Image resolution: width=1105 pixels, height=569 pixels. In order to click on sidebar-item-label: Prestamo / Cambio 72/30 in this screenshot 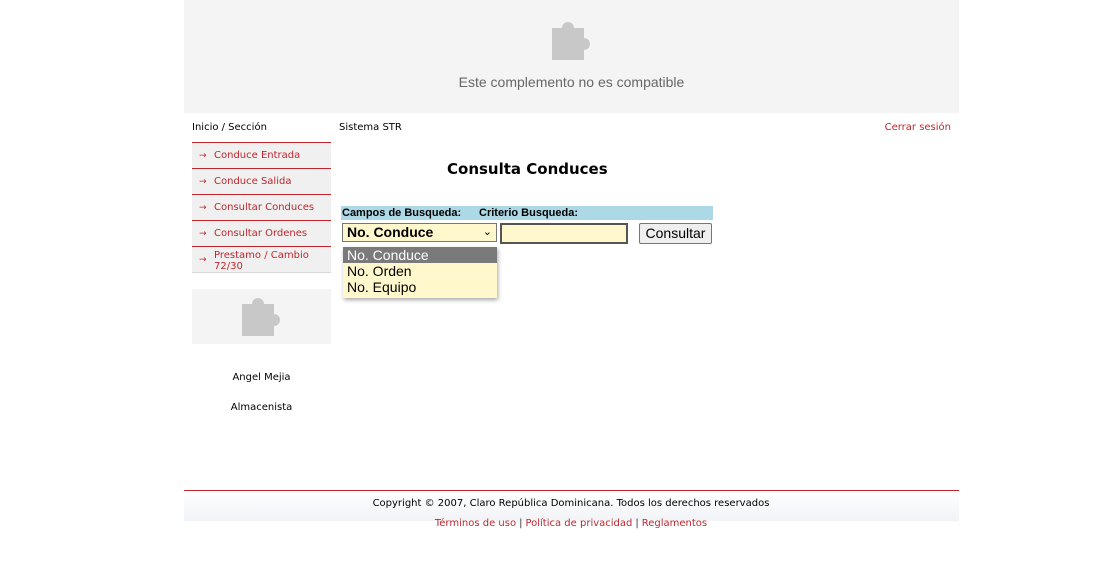, I will do `click(261, 261)`.